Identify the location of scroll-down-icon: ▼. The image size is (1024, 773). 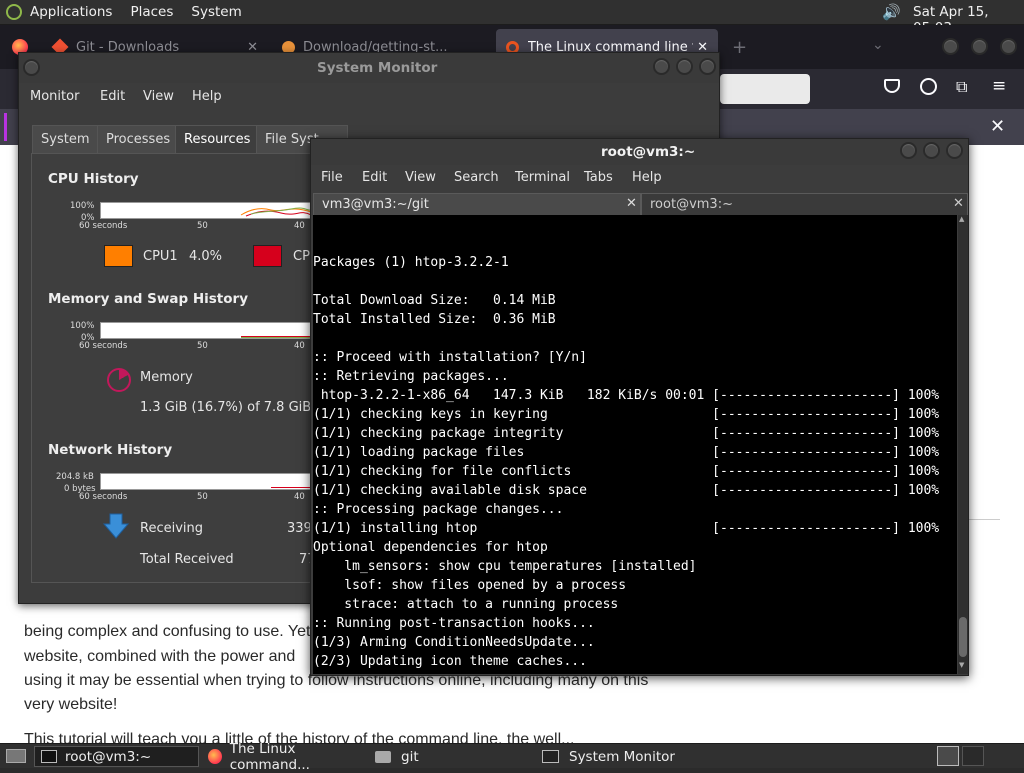
(963, 666).